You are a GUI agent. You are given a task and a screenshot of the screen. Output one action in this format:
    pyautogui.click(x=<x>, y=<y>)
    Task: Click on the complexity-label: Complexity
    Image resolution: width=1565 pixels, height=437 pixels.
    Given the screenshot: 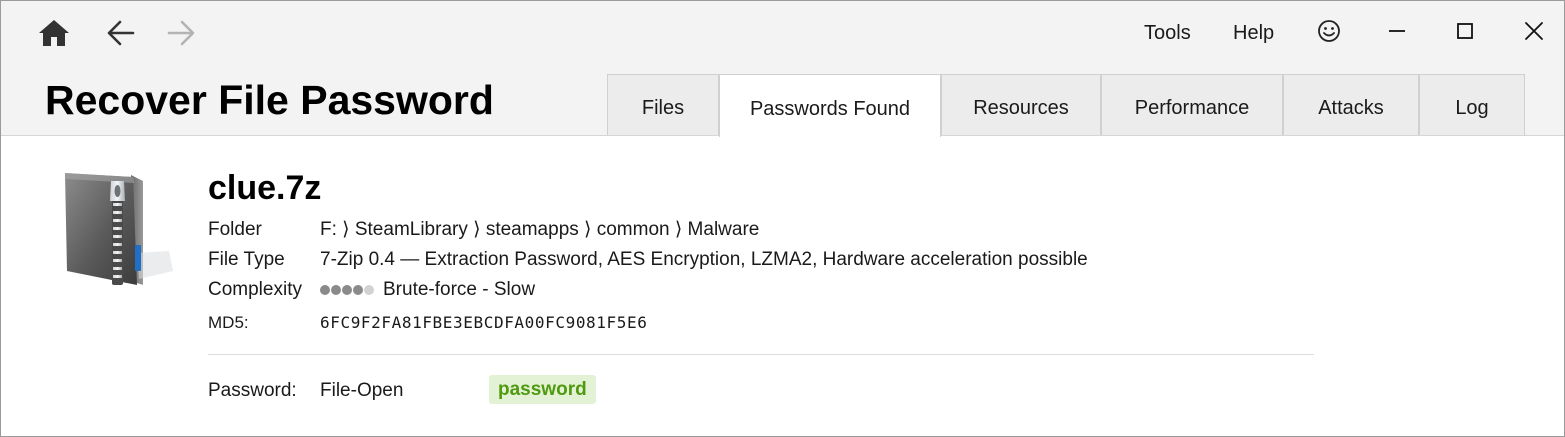 What is the action you would take?
    pyautogui.click(x=255, y=289)
    